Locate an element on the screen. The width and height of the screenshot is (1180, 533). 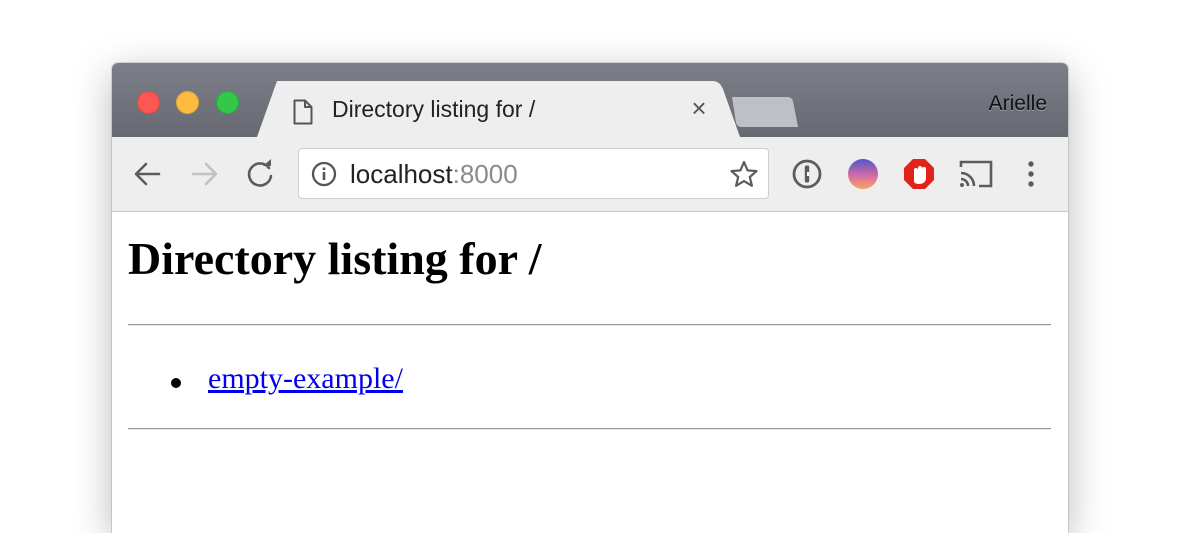
minimize-window-button is located at coordinates (187, 102).